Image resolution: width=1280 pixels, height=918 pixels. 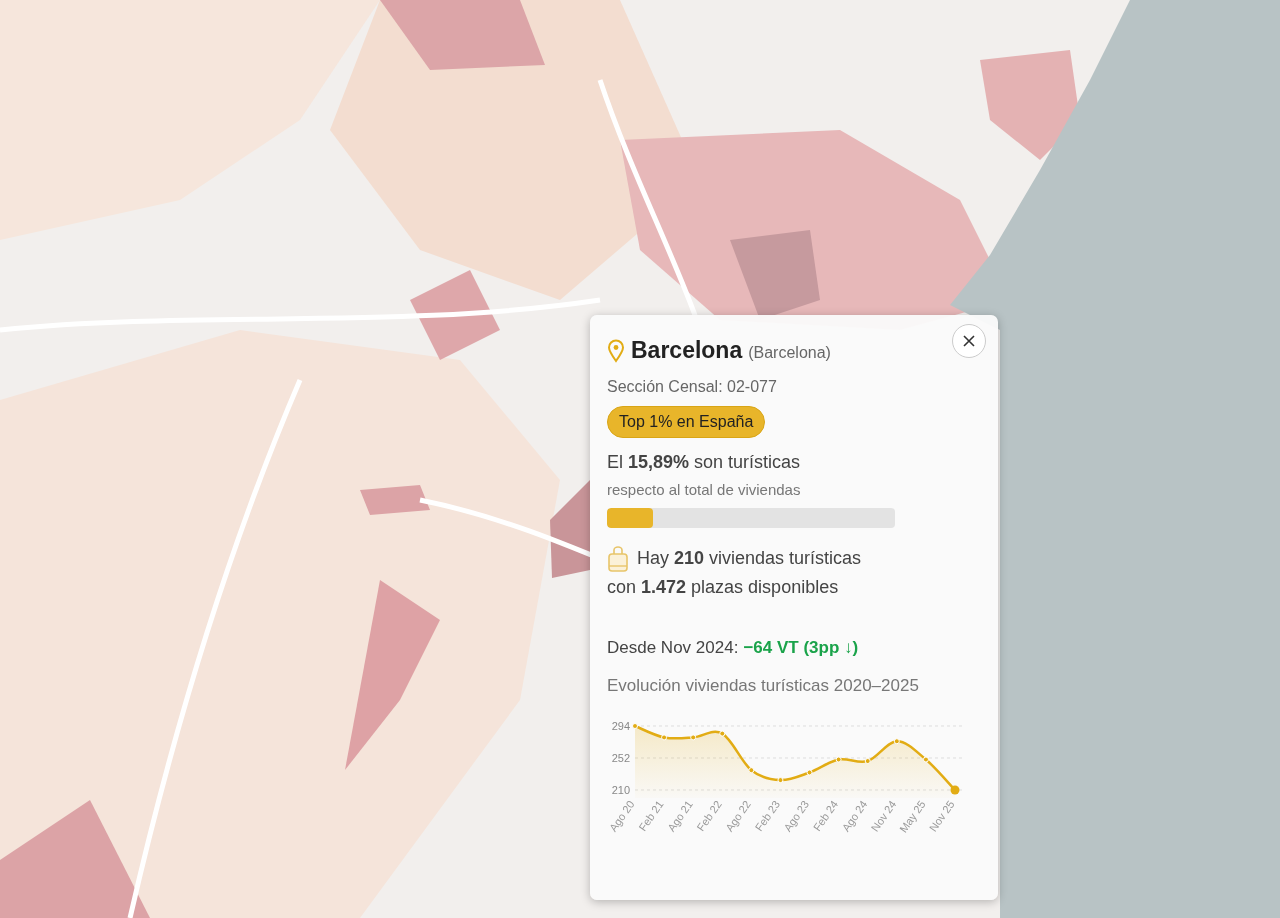 What do you see at coordinates (621, 816) in the screenshot?
I see `x-tick-label: Ago 20` at bounding box center [621, 816].